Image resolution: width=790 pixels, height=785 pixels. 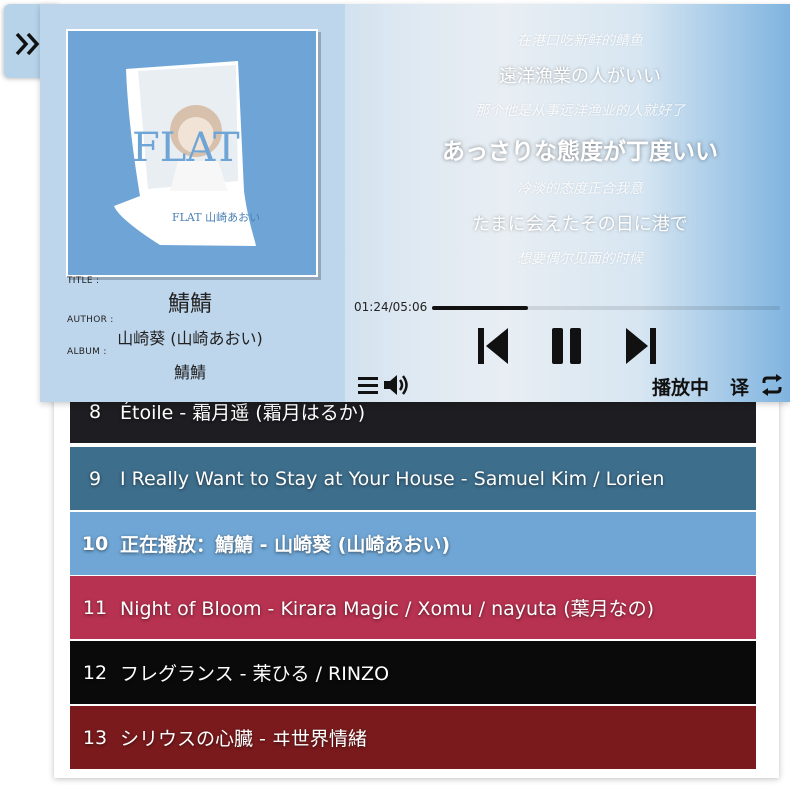 What do you see at coordinates (681, 388) in the screenshot?
I see `playback-status: 播放中` at bounding box center [681, 388].